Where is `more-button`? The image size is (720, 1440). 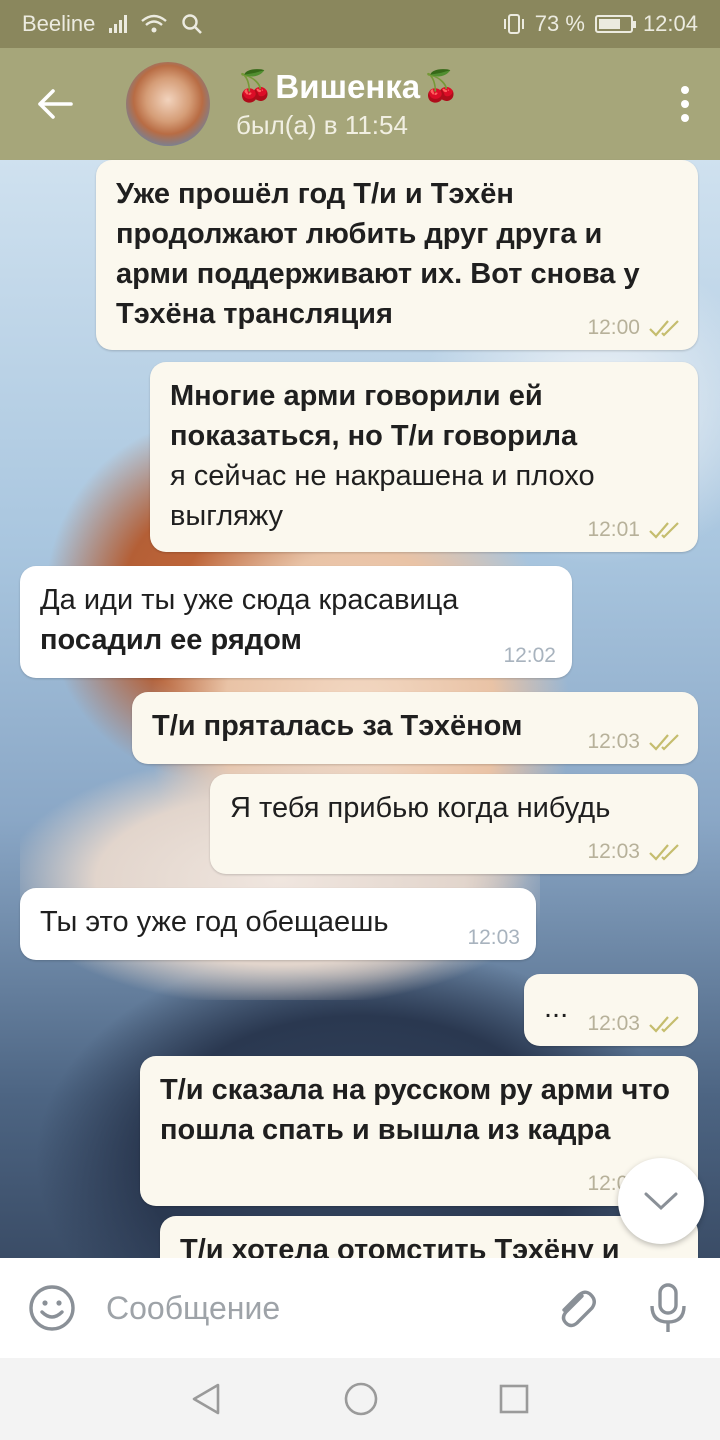 more-button is located at coordinates (685, 104).